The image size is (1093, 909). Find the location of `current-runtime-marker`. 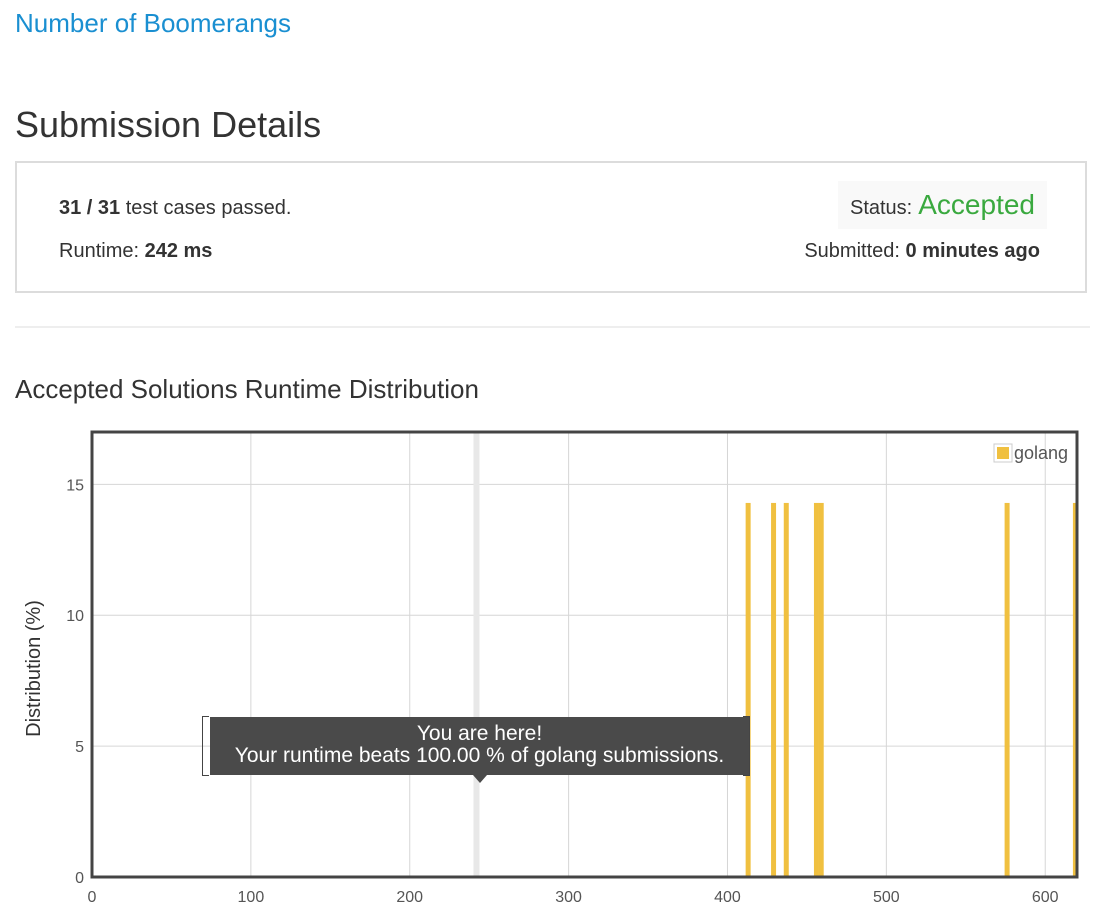

current-runtime-marker is located at coordinates (476, 654).